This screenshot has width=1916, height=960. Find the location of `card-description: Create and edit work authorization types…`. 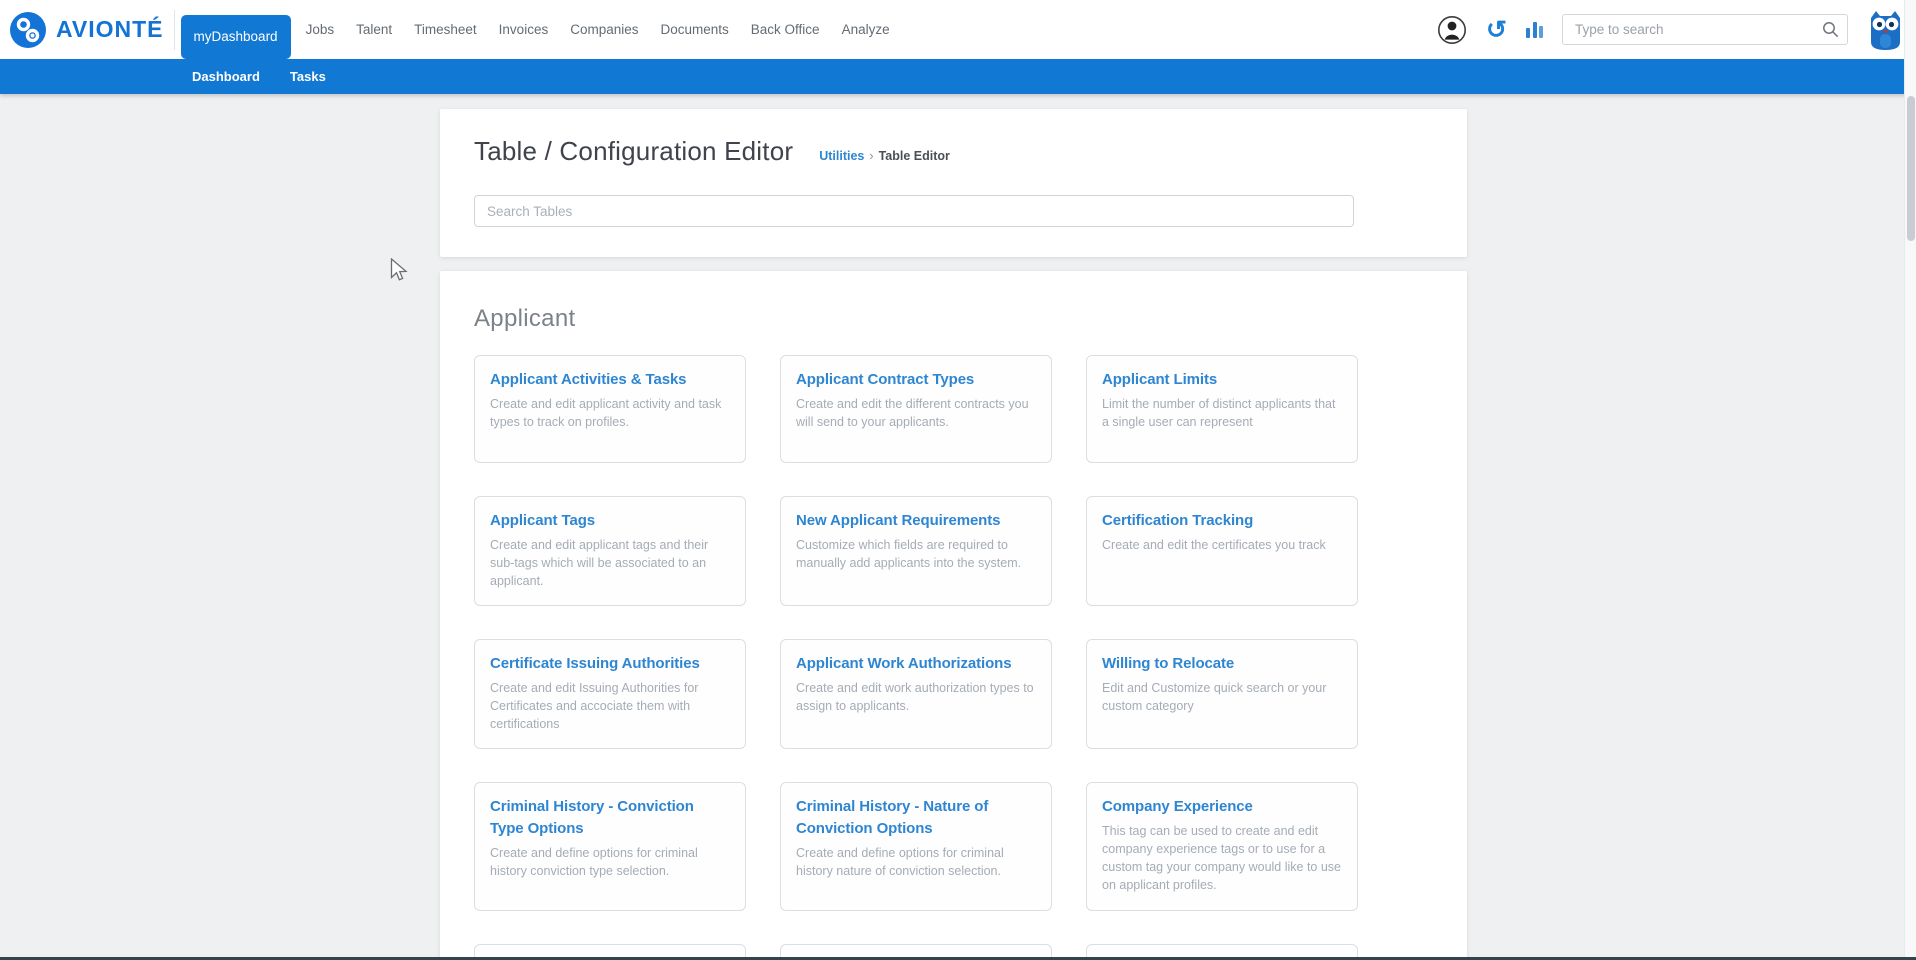

card-description: Create and edit work authorization types… is located at coordinates (915, 696).